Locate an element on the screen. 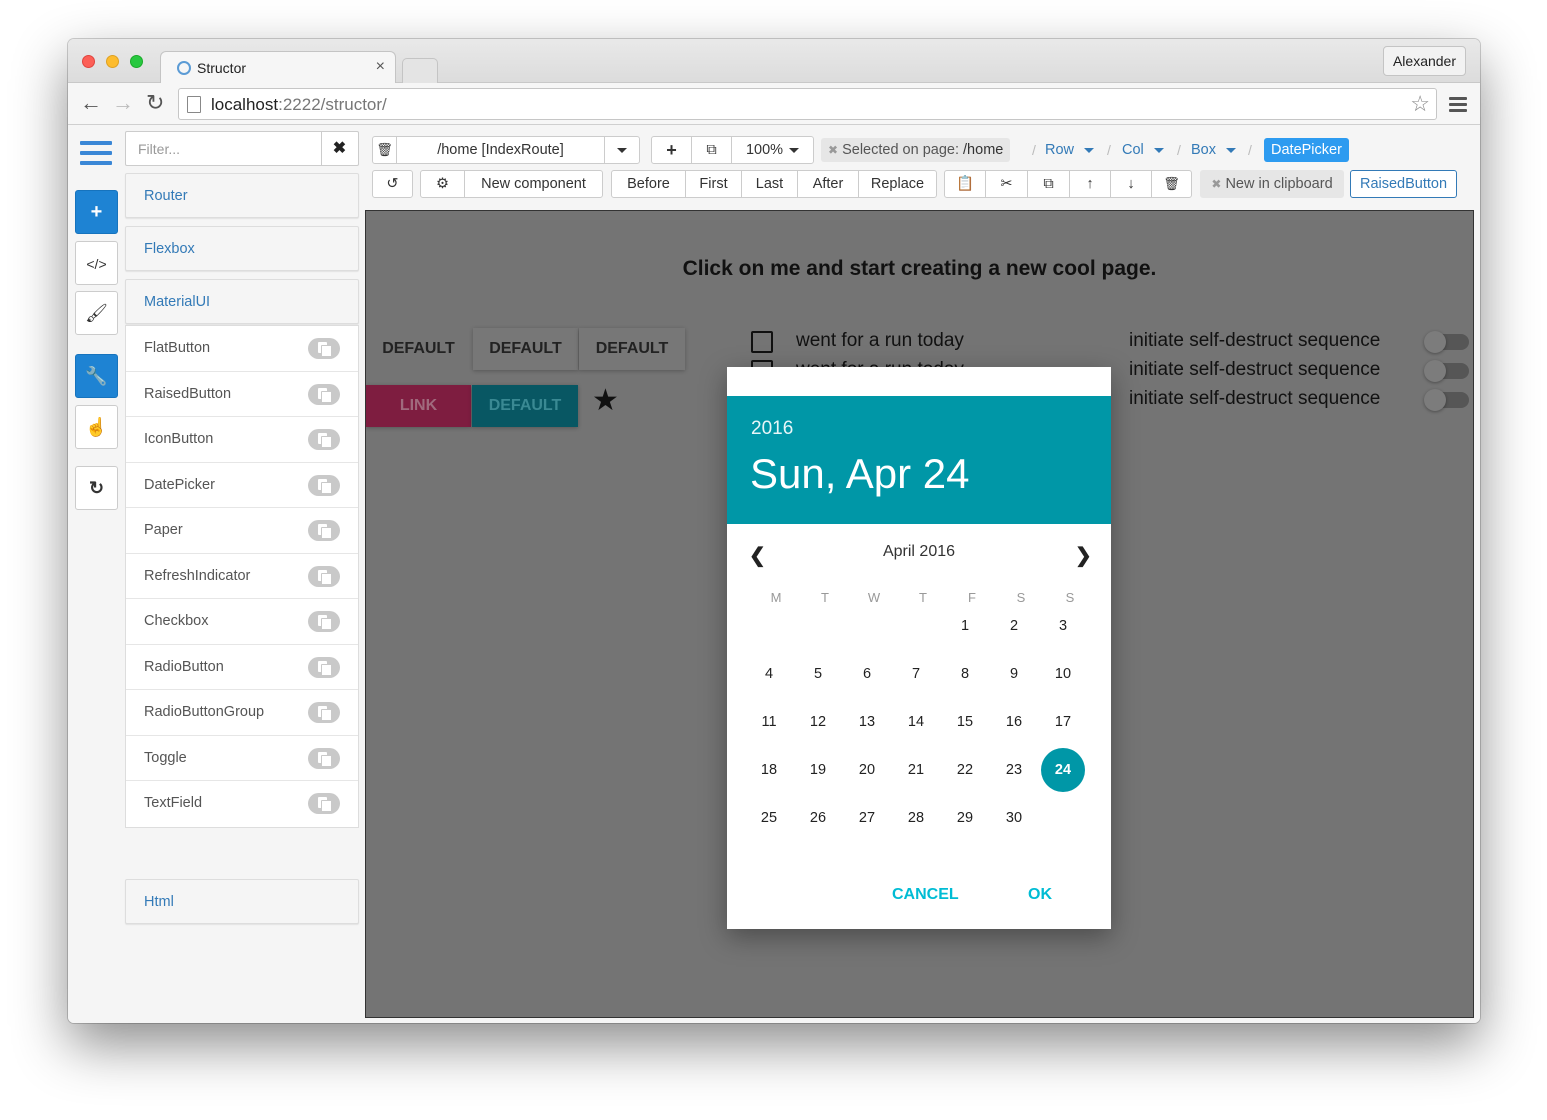 This screenshot has height=1120, width=1547. day-cell: 15 is located at coordinates (965, 722).